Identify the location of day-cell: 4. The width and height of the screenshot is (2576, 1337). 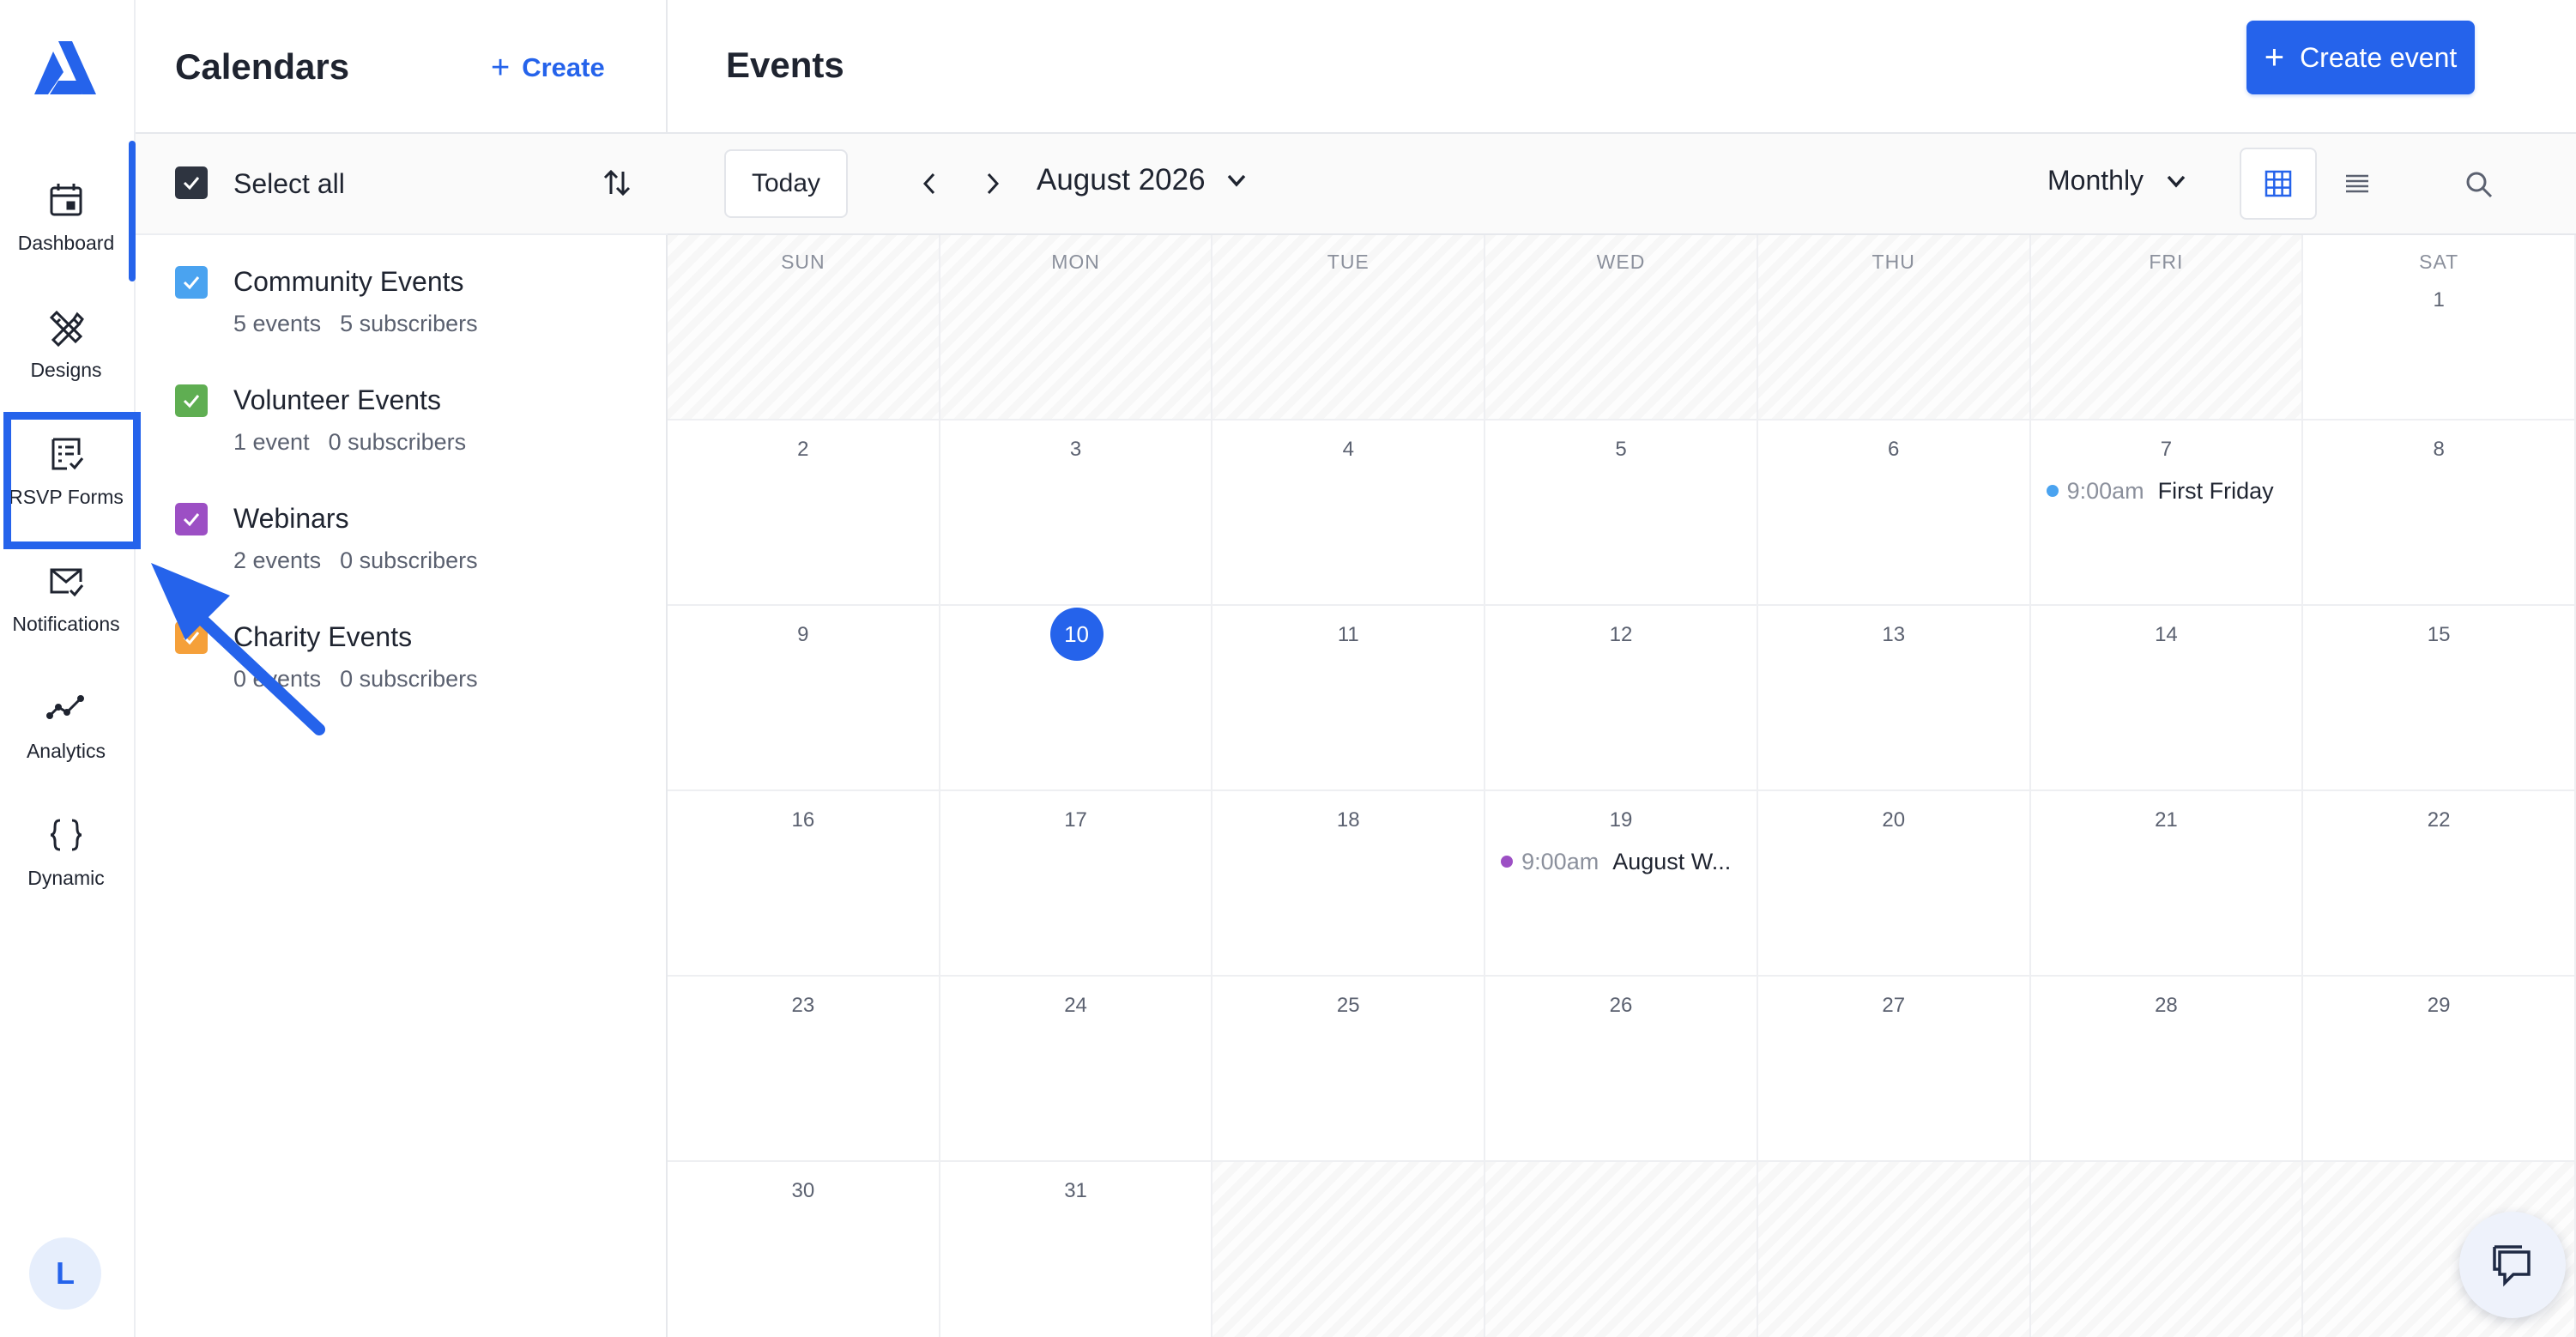
(1349, 513).